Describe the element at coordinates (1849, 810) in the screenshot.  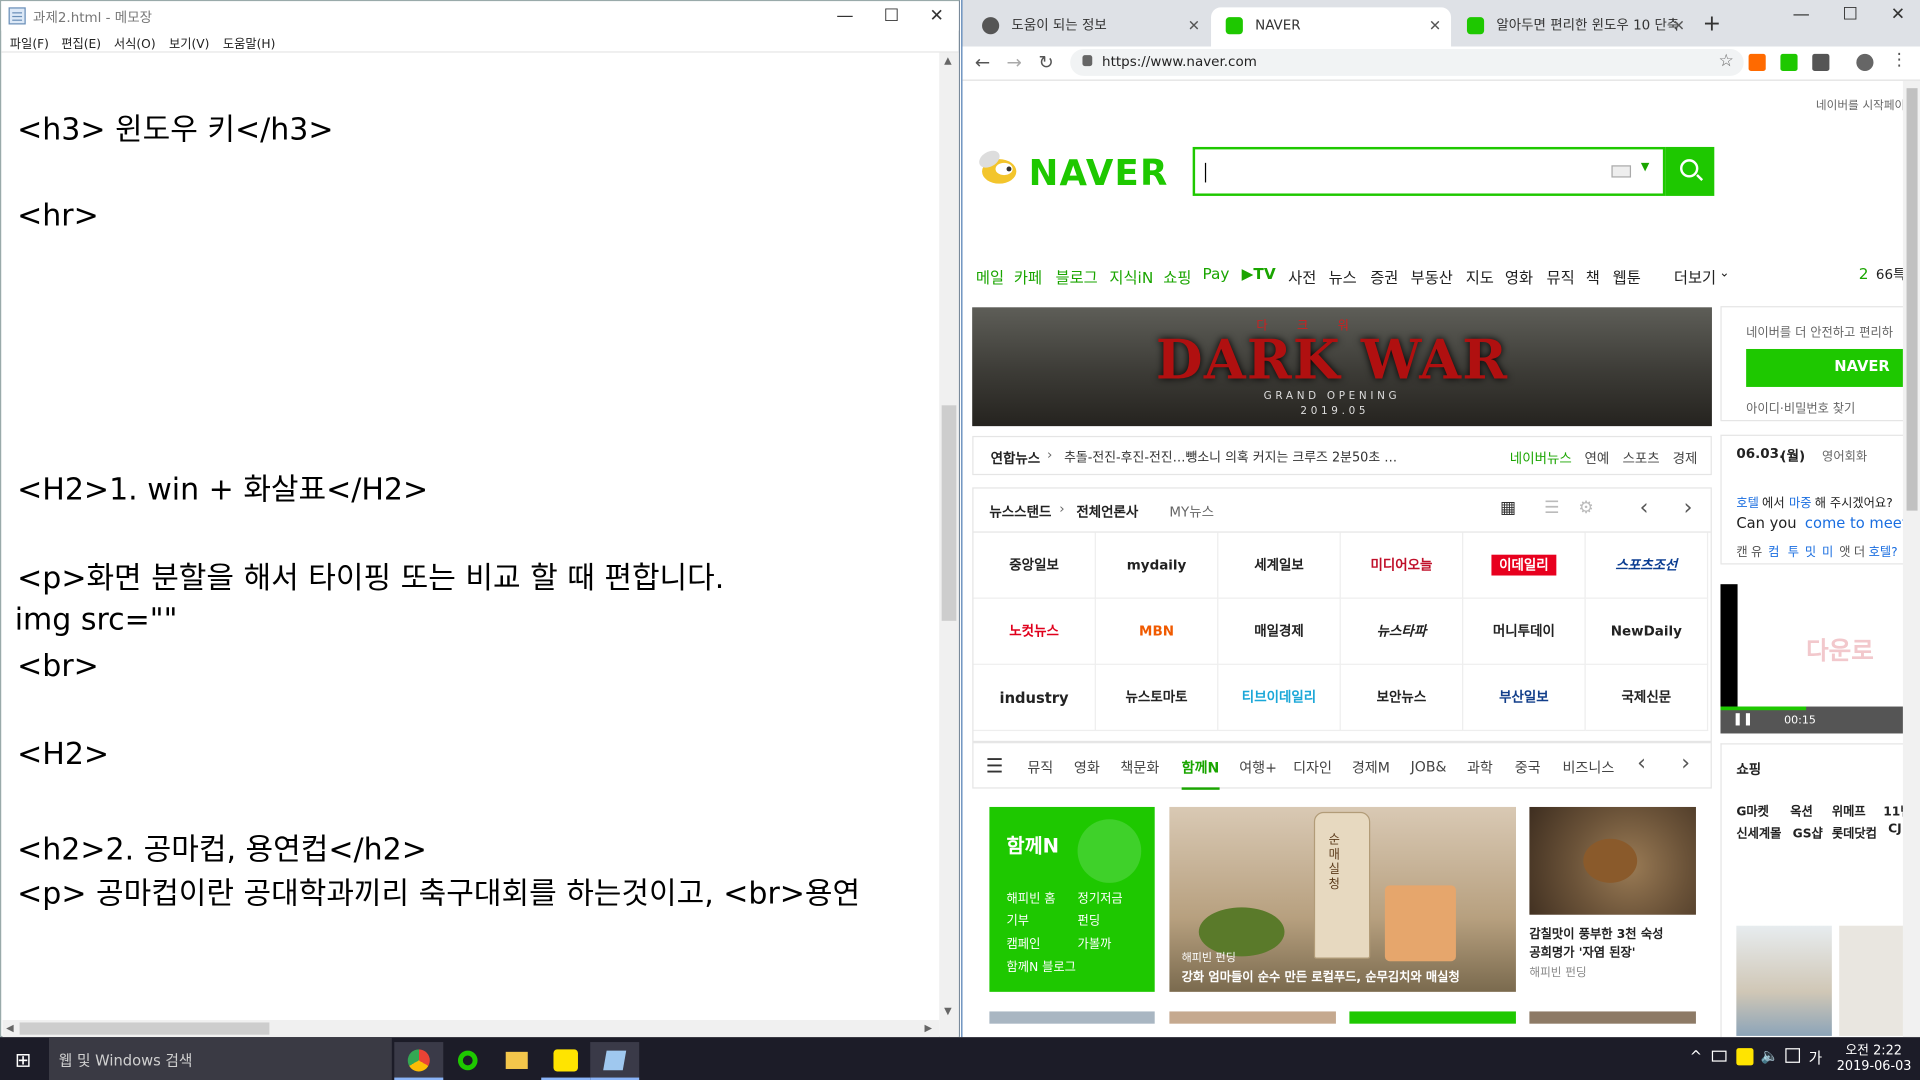
I see `shop-link: 위메프` at that location.